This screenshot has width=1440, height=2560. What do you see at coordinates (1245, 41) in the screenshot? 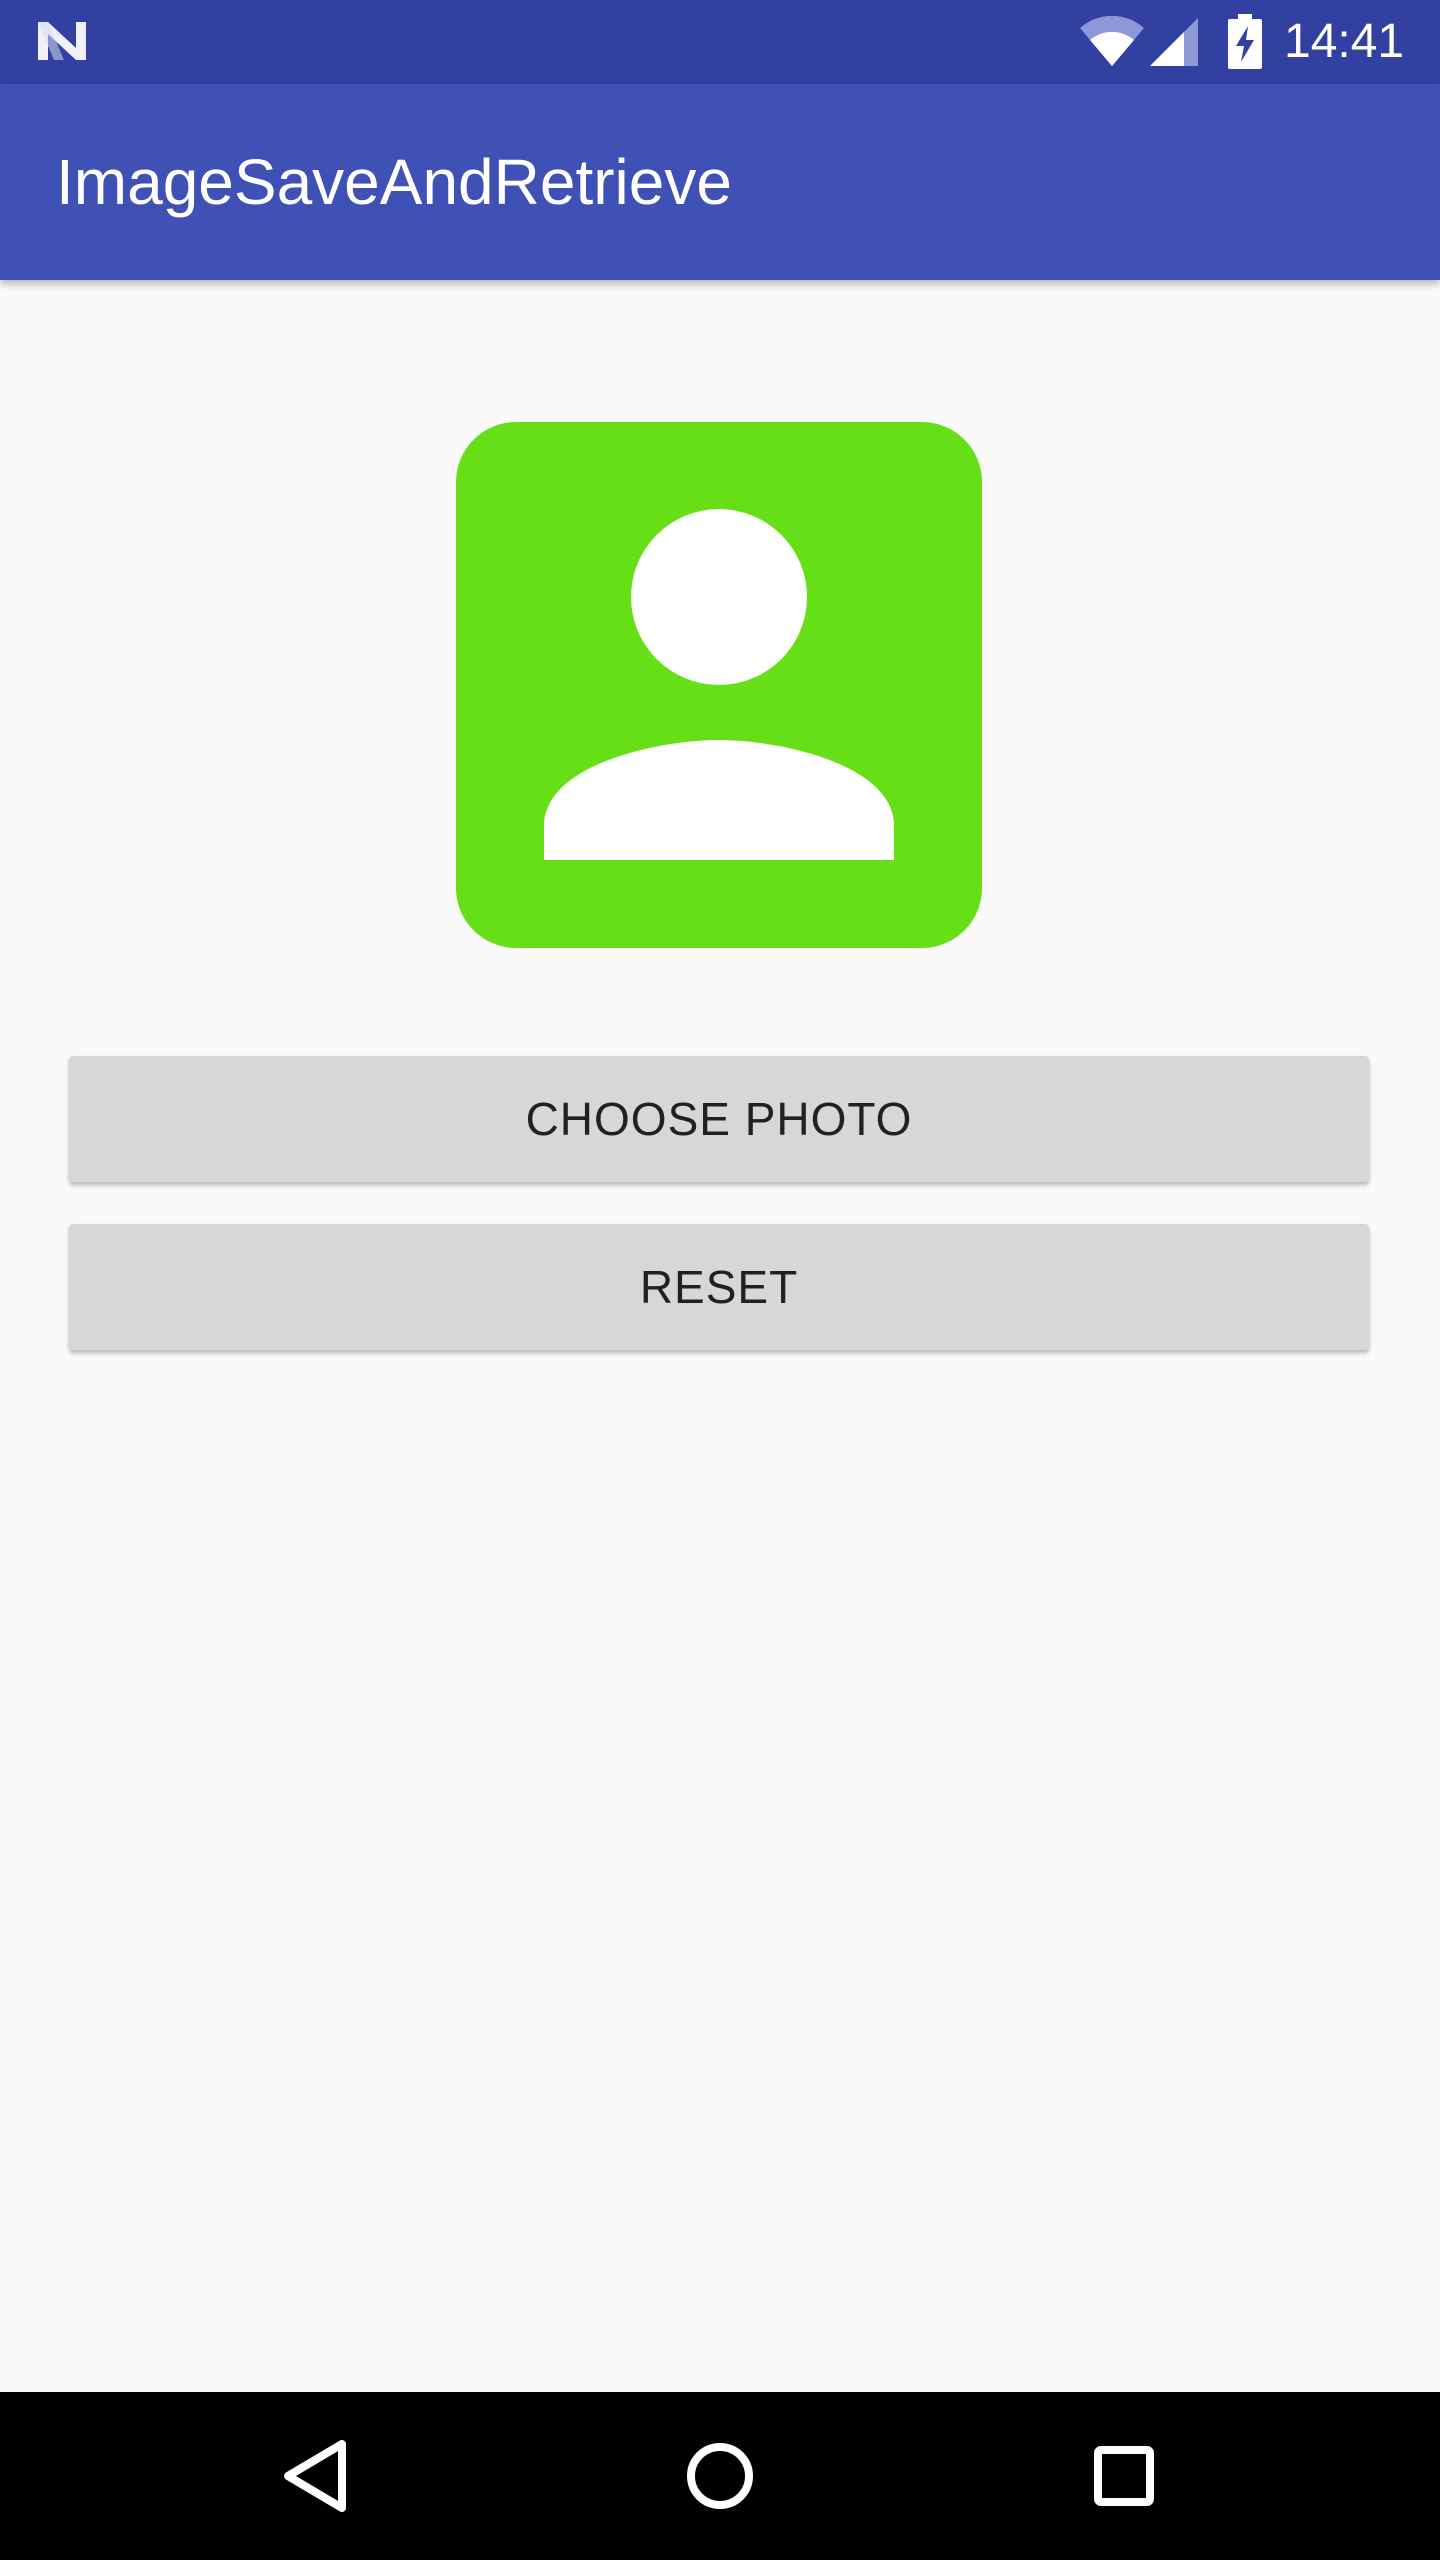
I see `battery-charging-icon` at bounding box center [1245, 41].